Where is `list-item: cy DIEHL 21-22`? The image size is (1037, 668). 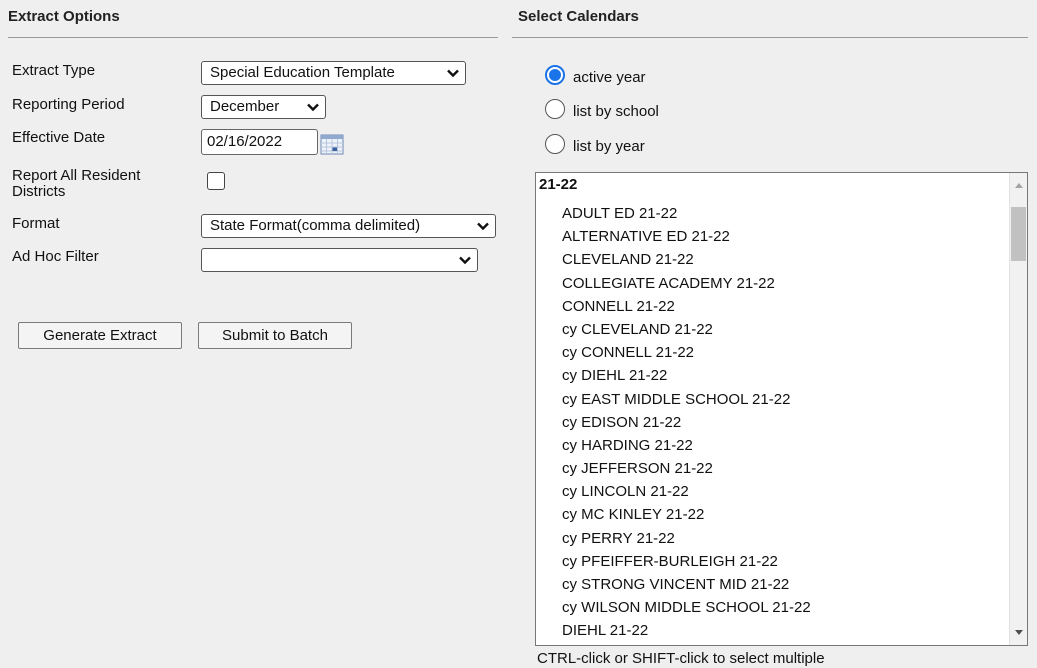 list-item: cy DIEHL 21-22 is located at coordinates (686, 375).